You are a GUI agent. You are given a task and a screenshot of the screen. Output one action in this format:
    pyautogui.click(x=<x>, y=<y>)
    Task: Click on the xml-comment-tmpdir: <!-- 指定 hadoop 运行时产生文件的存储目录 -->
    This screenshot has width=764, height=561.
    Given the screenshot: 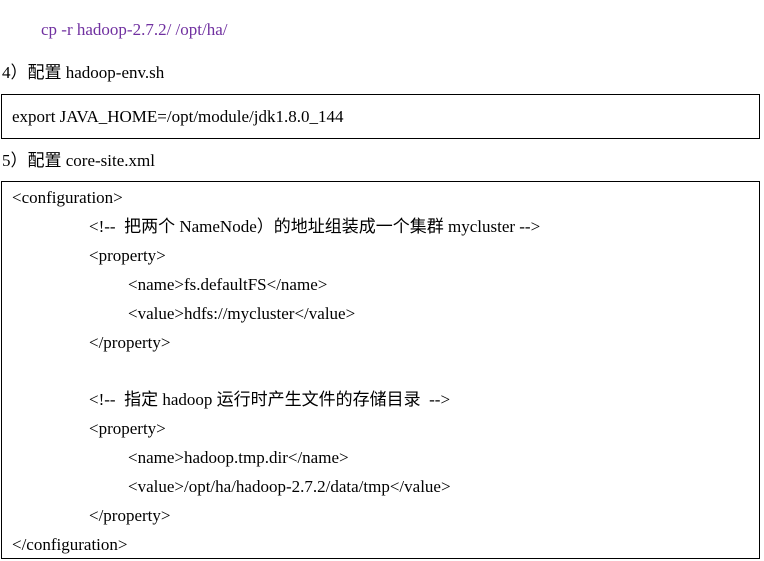 What is the action you would take?
    pyautogui.click(x=270, y=399)
    